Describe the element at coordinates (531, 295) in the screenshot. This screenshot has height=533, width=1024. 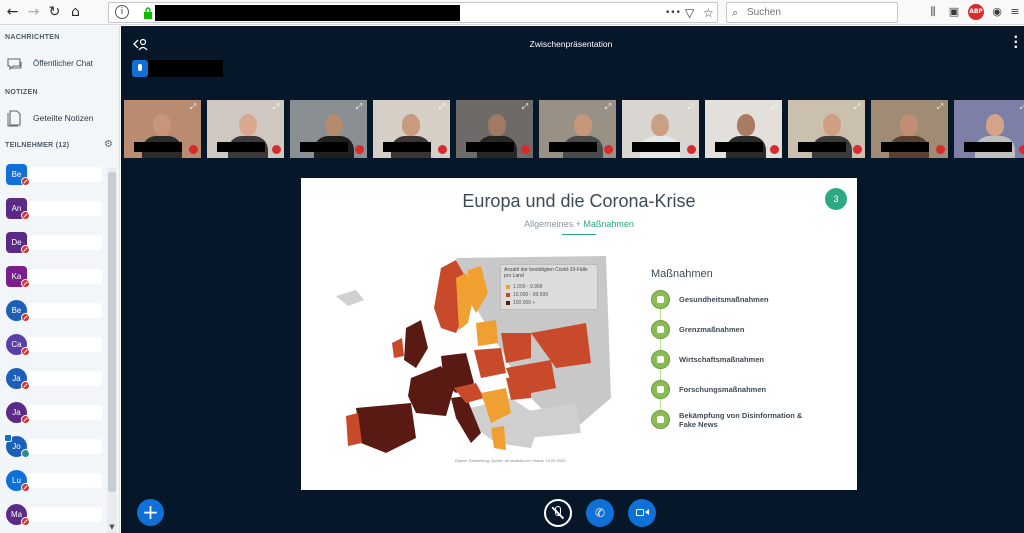
I see `legend-label-mid: 10.000 - 99.999` at that location.